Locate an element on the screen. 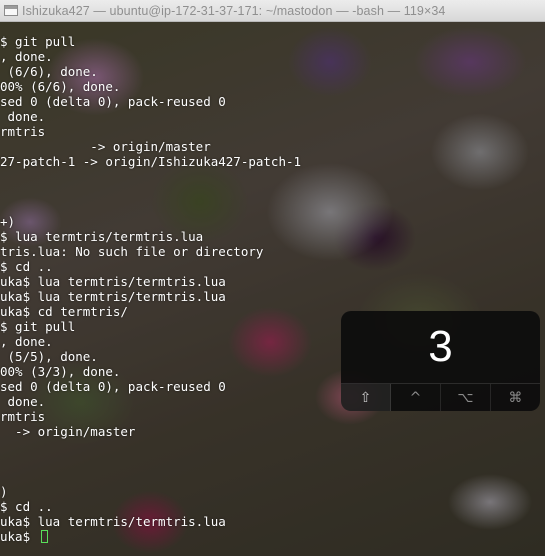 Image resolution: width=545 pixels, height=556 pixels. terminal-line: $ lua termtris/termtris.lua is located at coordinates (150, 236).